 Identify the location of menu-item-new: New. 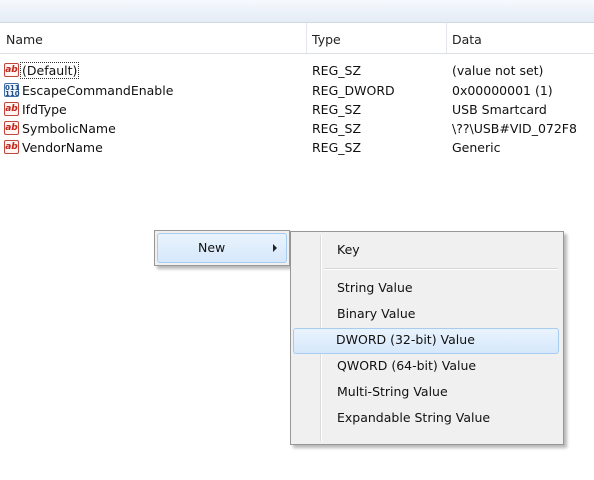
(222, 248).